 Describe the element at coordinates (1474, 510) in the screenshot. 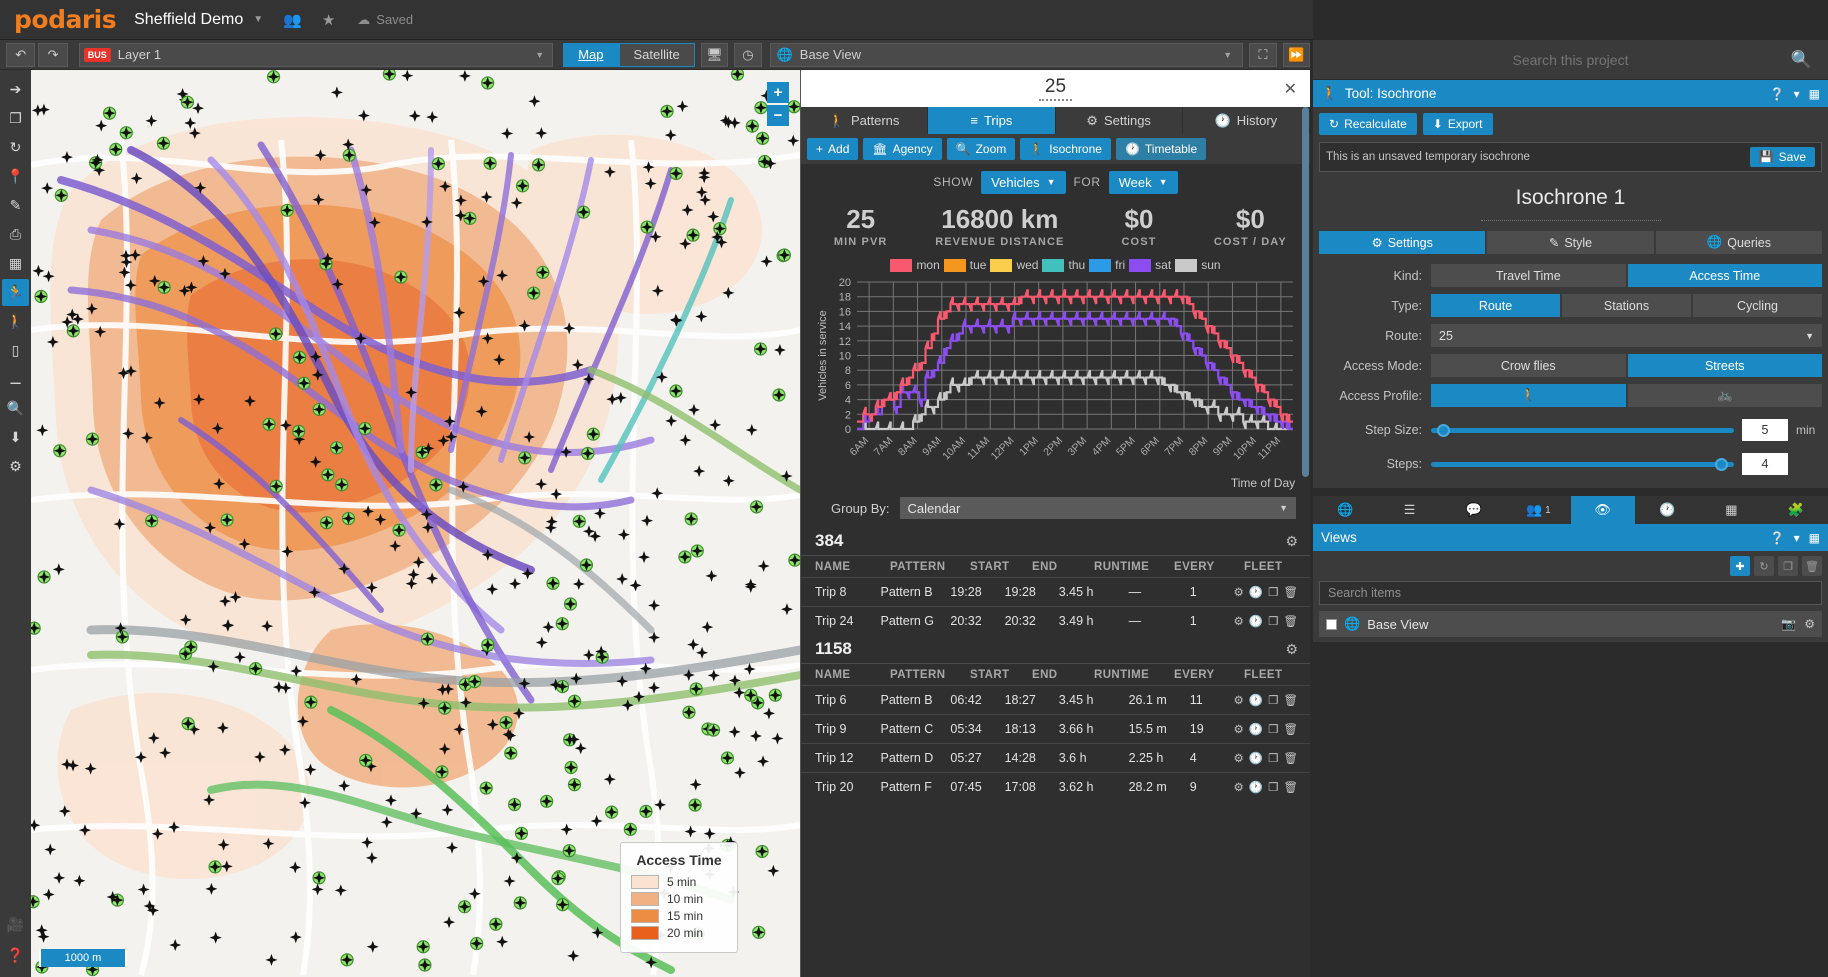

I see `comment-icon: 💬` at that location.